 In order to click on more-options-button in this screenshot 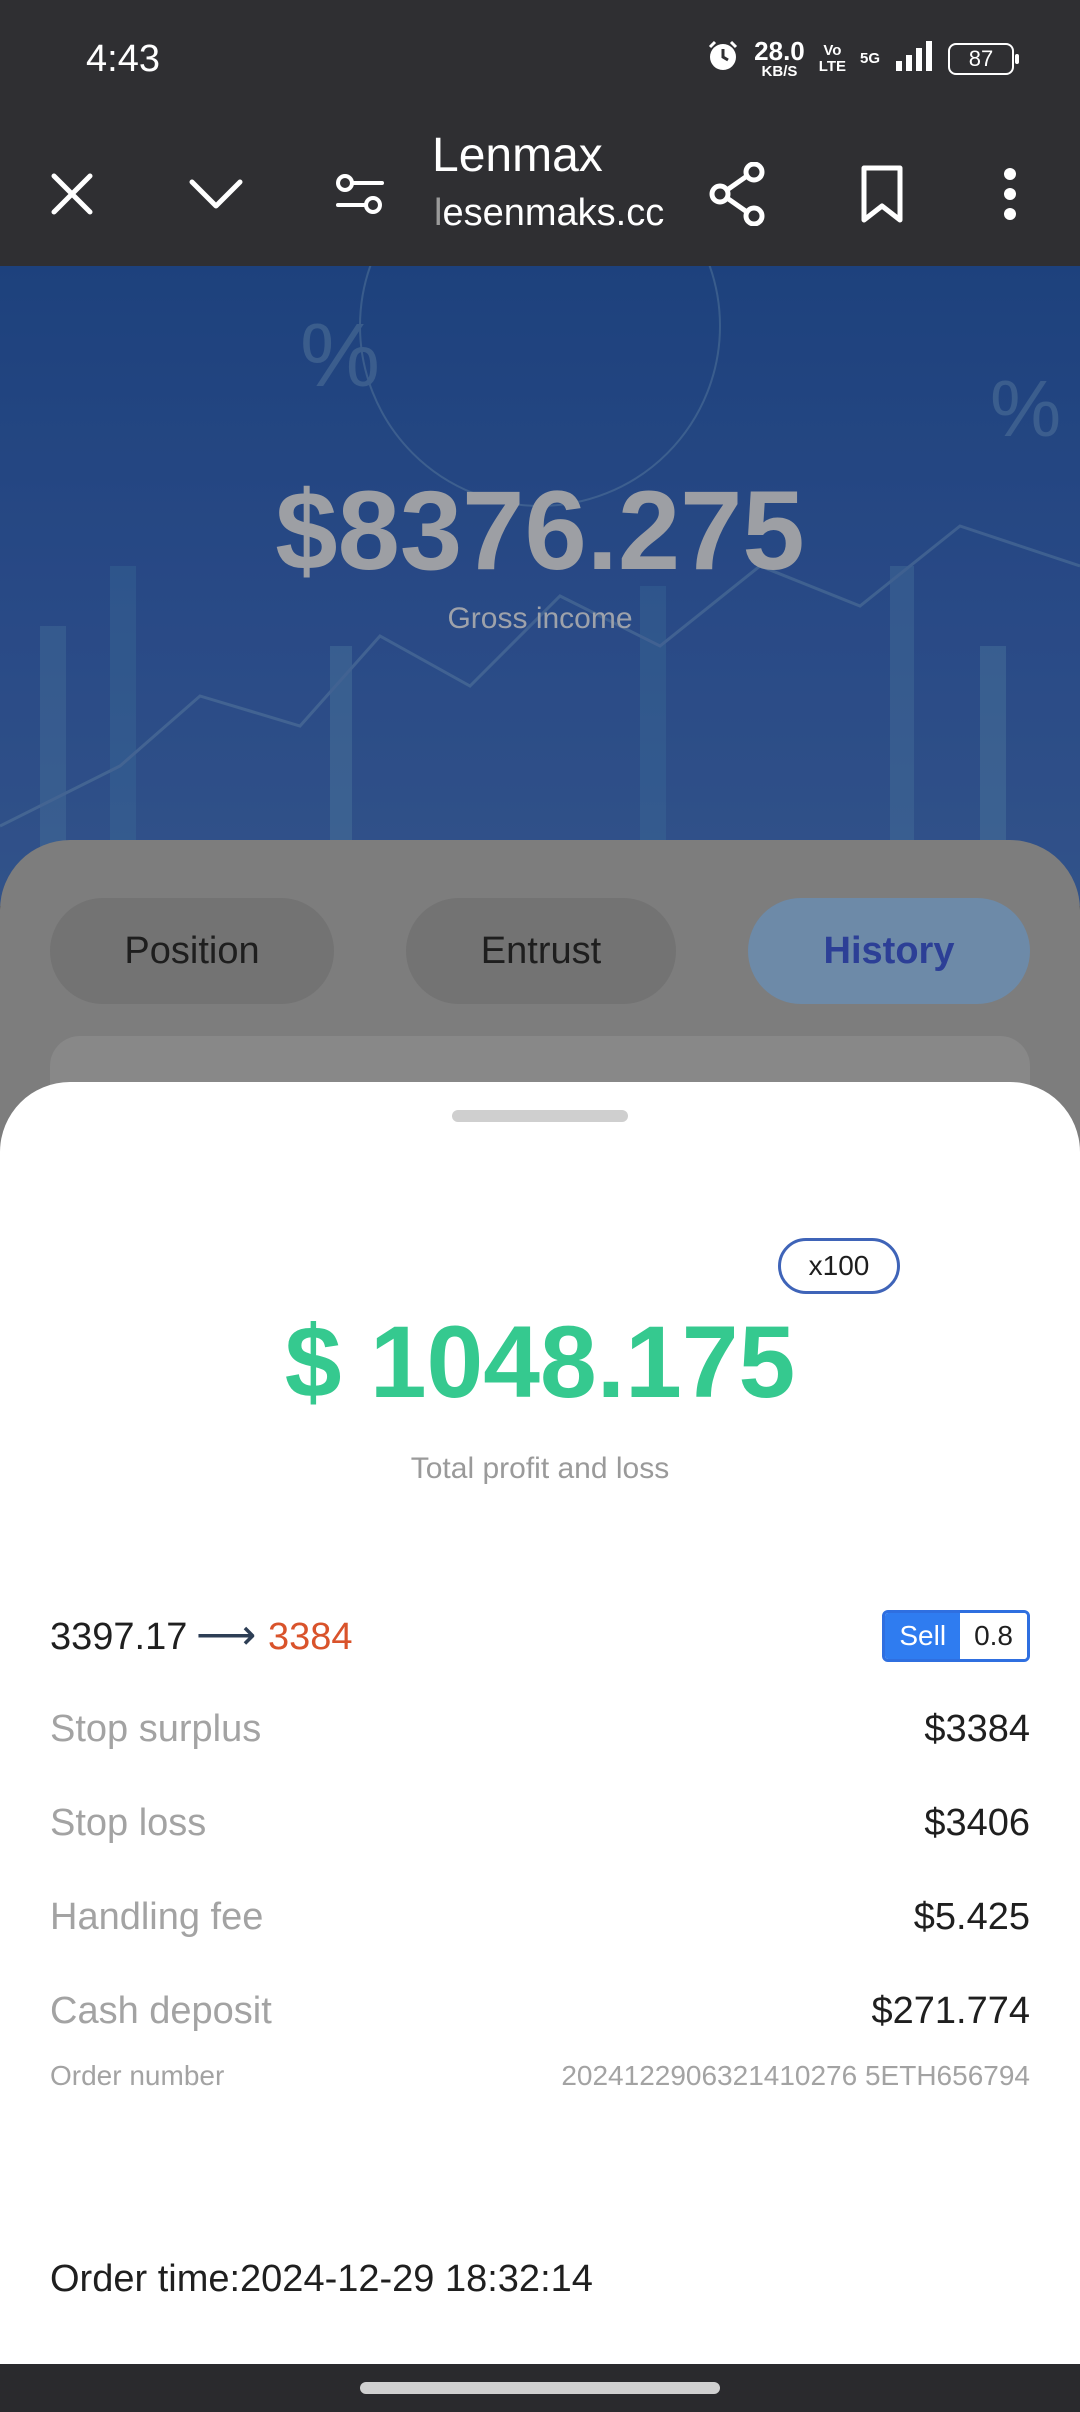, I will do `click(1010, 194)`.